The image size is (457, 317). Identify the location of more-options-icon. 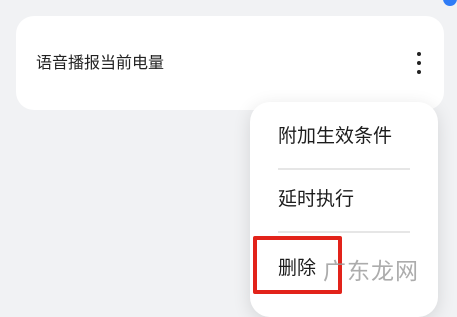
(419, 63).